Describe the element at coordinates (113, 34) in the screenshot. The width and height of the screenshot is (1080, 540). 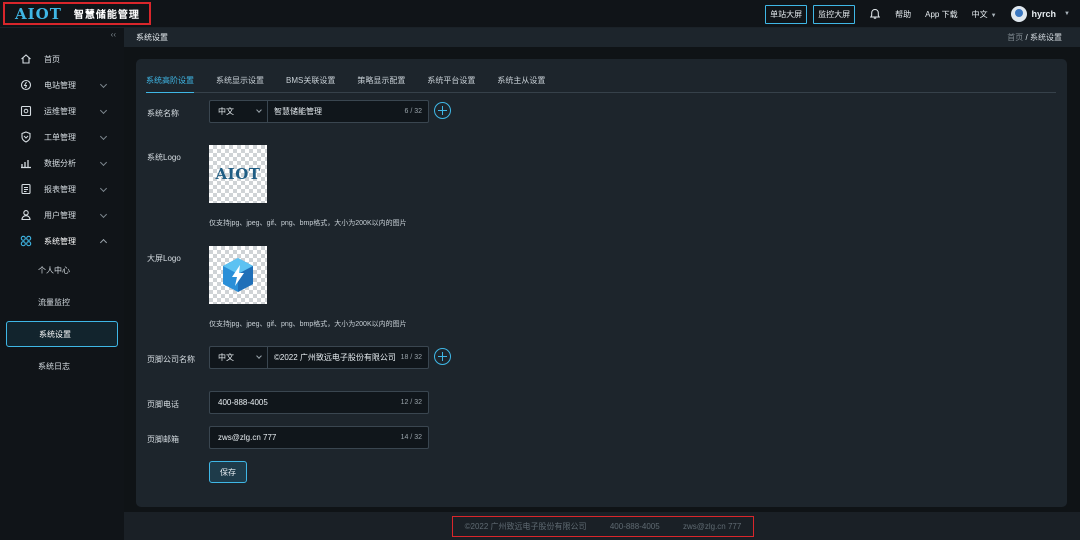
I see `collapse-sidebar-icon: ‹‹` at that location.